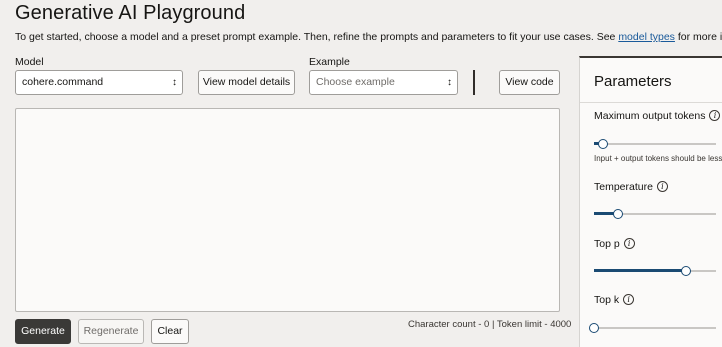  What do you see at coordinates (130, 13) in the screenshot?
I see `page-title: Generative AI Playground` at bounding box center [130, 13].